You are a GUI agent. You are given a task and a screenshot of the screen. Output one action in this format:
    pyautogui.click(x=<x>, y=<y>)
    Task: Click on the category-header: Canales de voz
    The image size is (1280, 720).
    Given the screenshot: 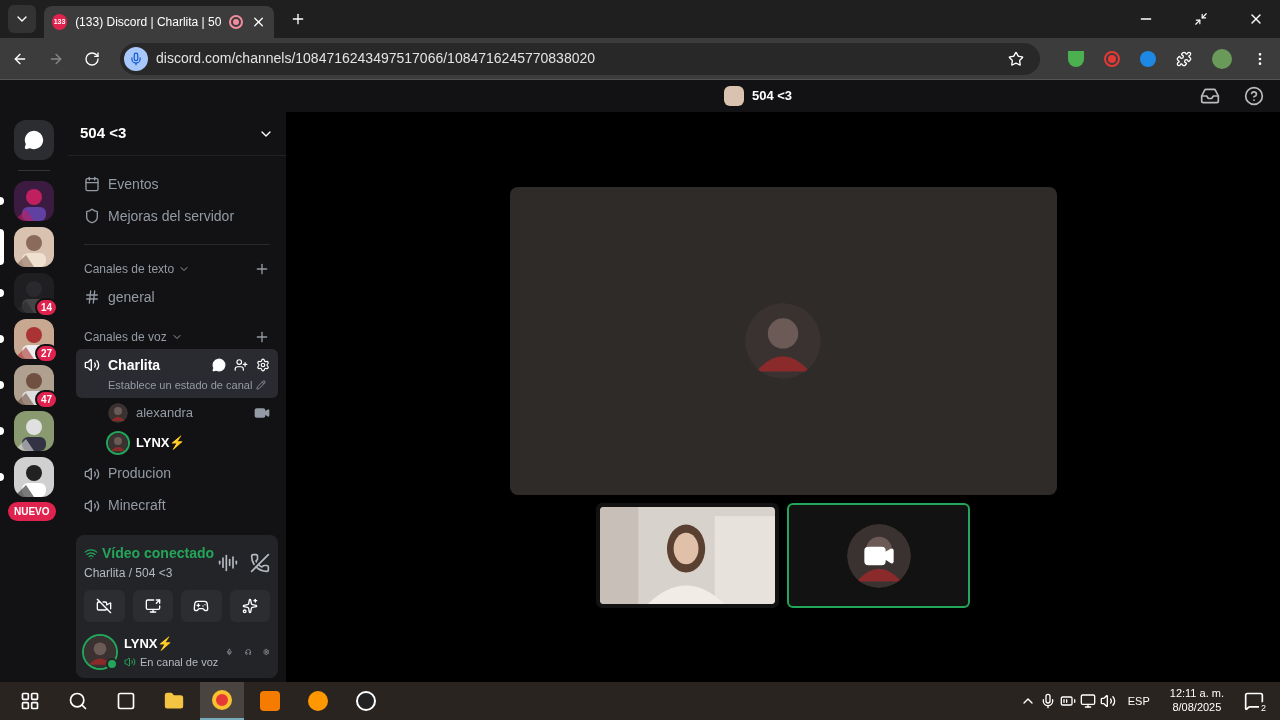 What is the action you would take?
    pyautogui.click(x=125, y=337)
    